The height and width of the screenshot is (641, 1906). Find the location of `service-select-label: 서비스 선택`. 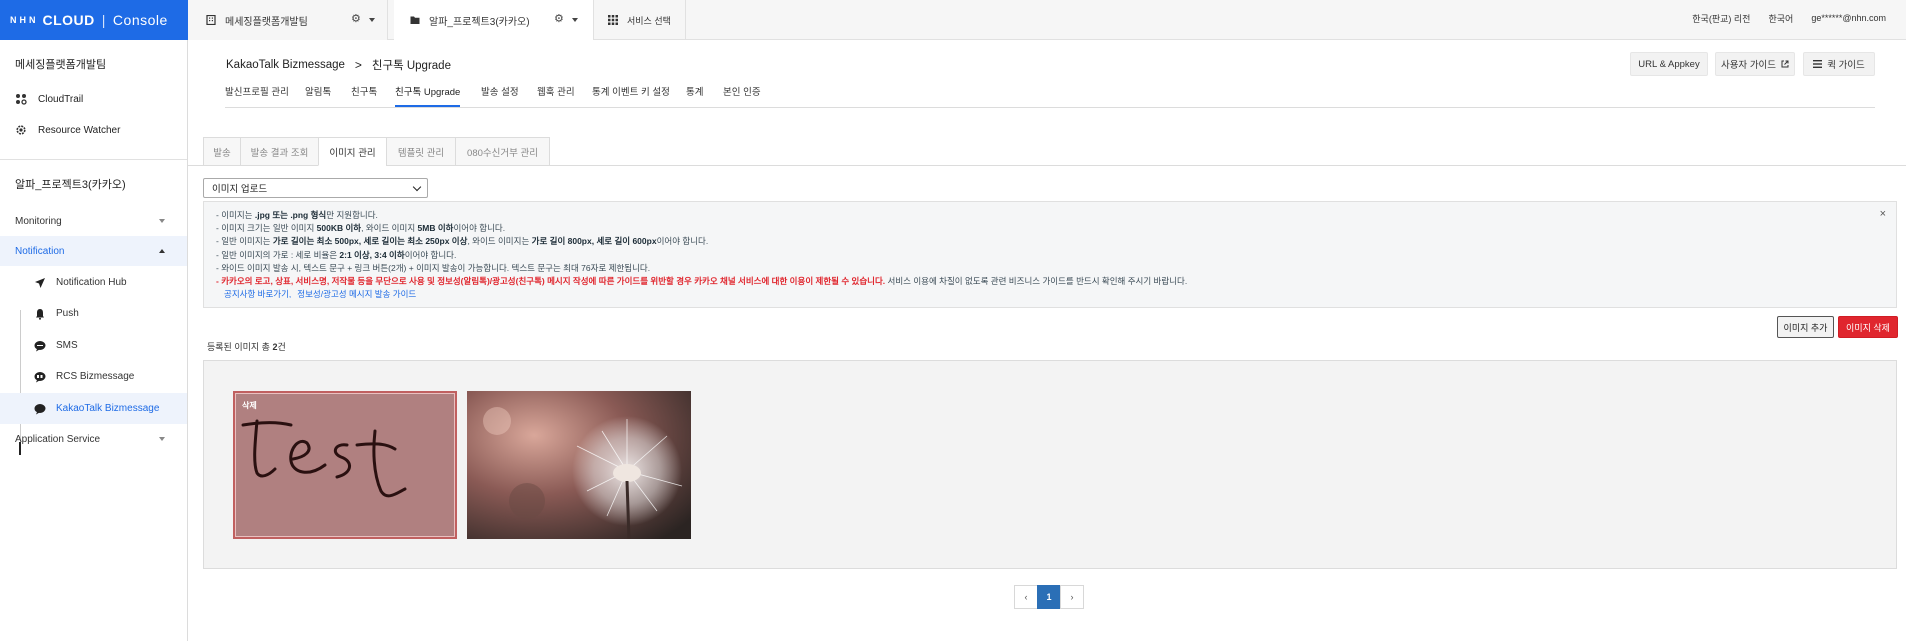

service-select-label: 서비스 선택 is located at coordinates (649, 20).